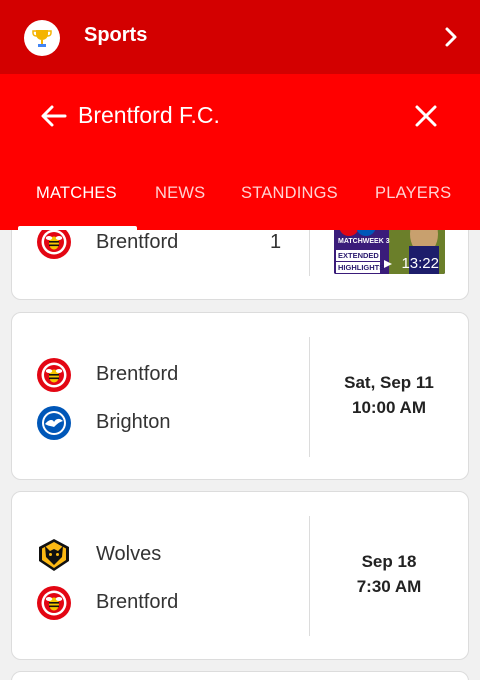 This screenshot has width=480, height=680. I want to click on tab-players: PLAYERS, so click(413, 193).